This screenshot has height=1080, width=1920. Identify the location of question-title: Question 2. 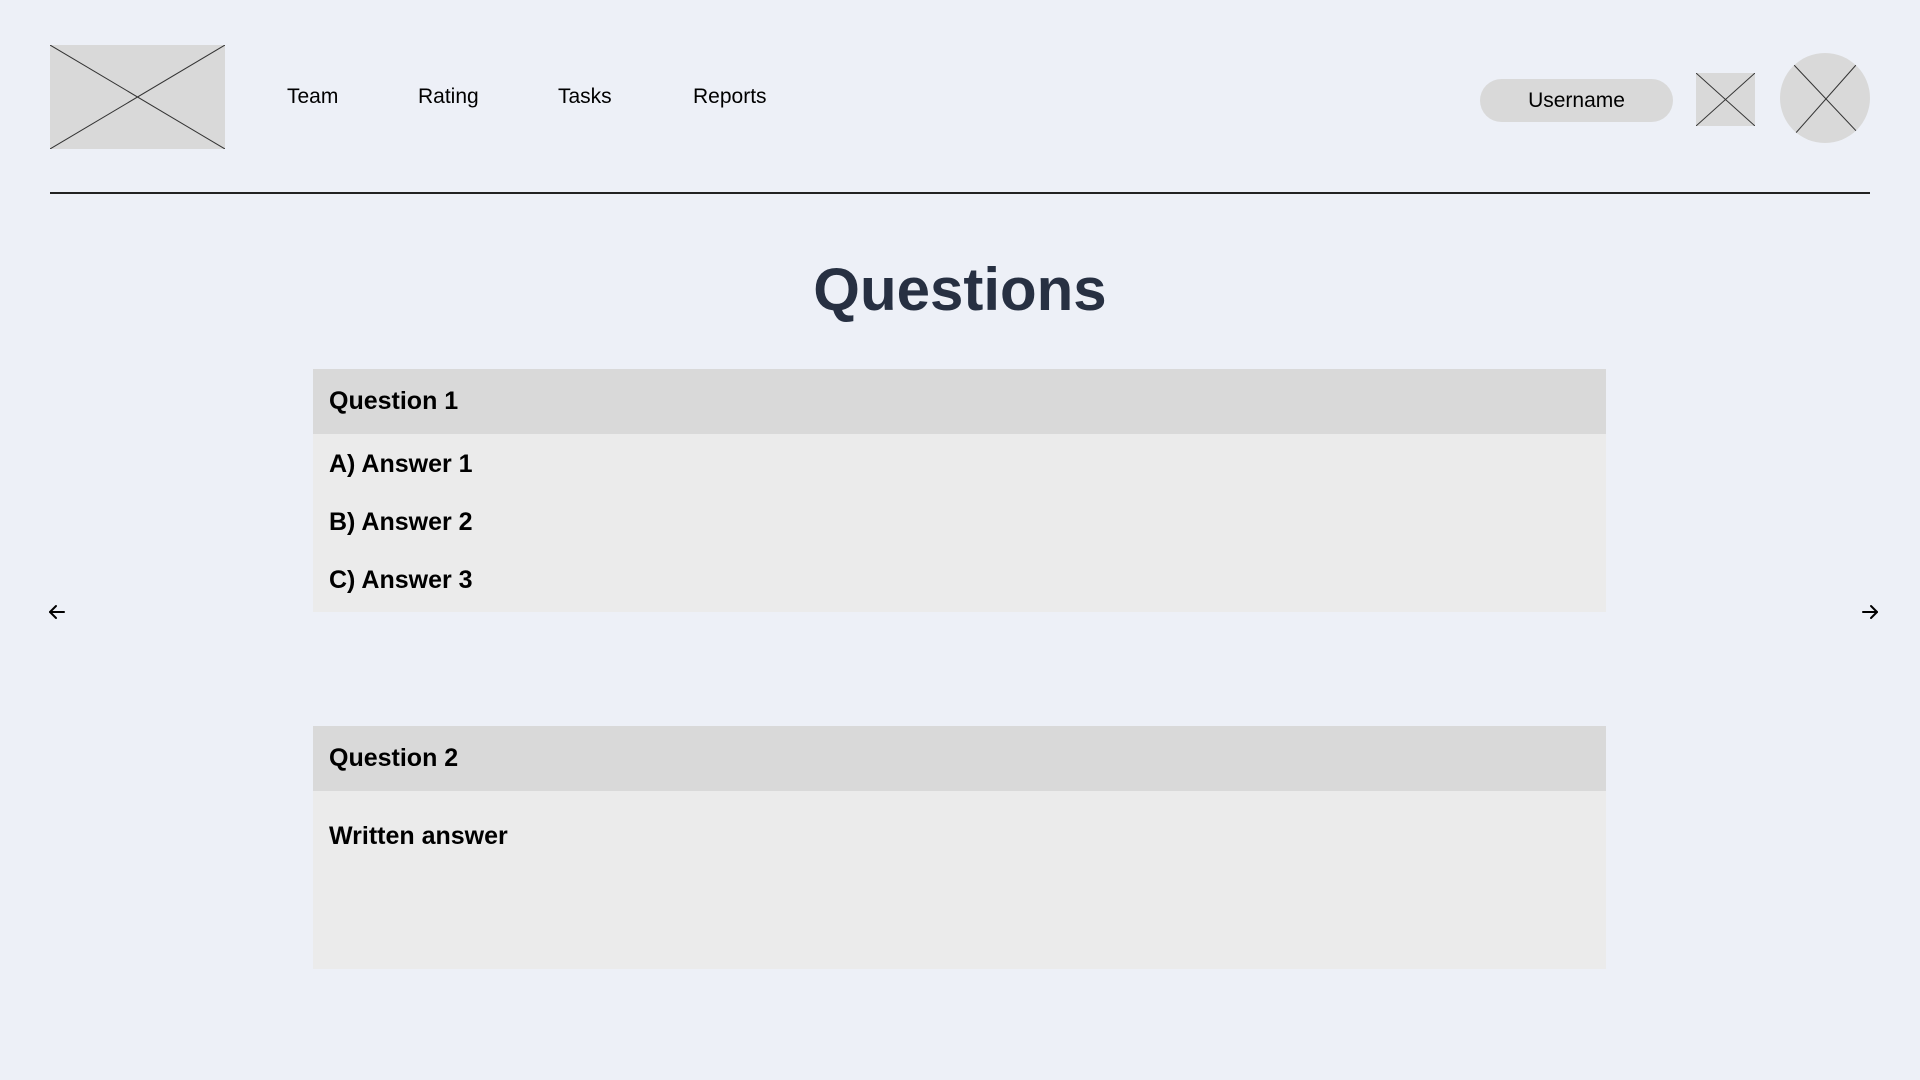
(959, 758).